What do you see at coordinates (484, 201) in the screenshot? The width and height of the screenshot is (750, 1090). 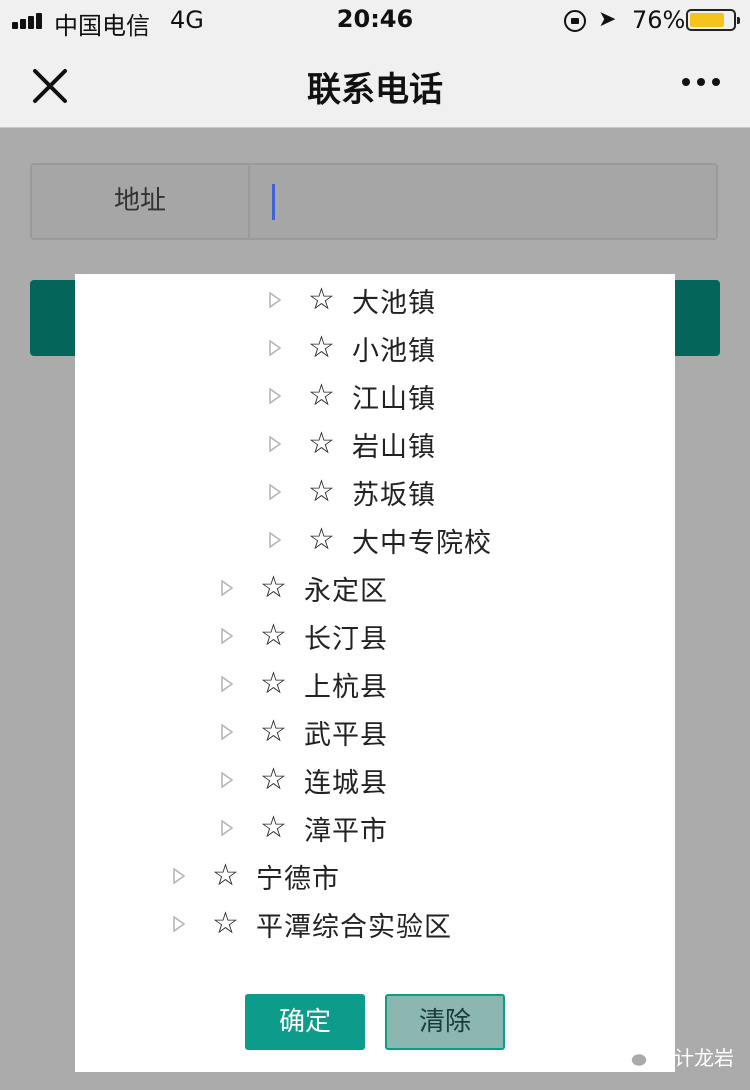 I see `address-input` at bounding box center [484, 201].